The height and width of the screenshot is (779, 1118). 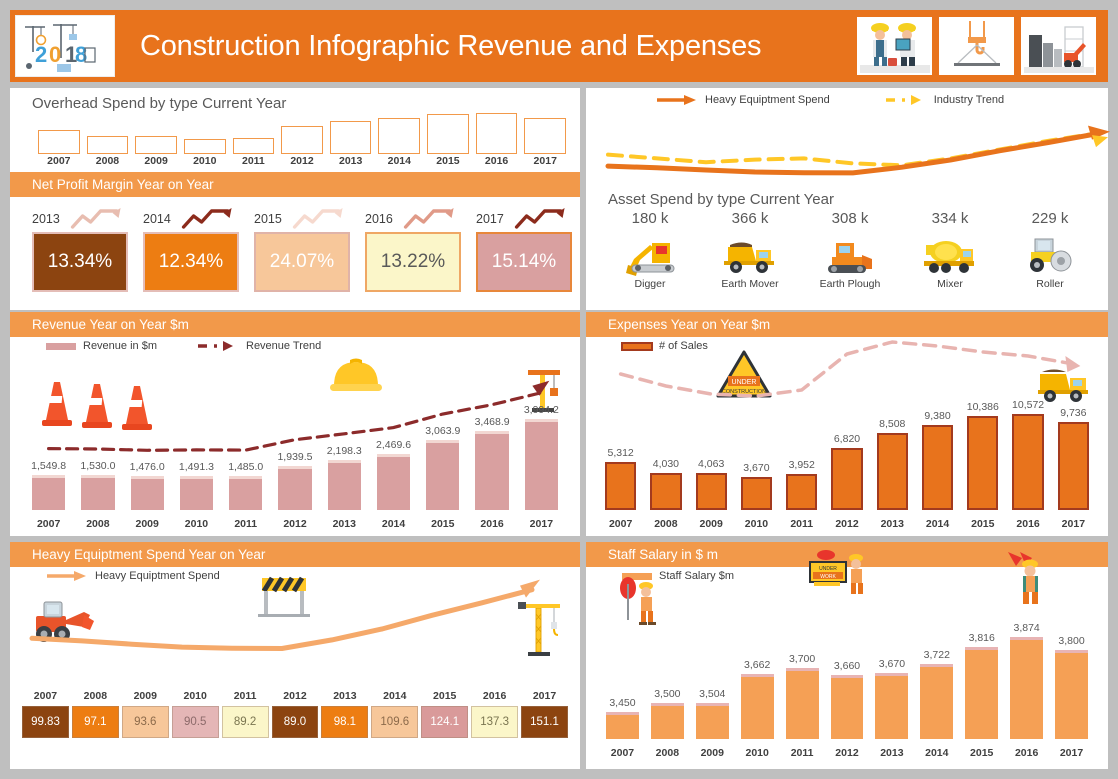 I want to click on bar-value-label: 8,508, so click(x=892, y=423).